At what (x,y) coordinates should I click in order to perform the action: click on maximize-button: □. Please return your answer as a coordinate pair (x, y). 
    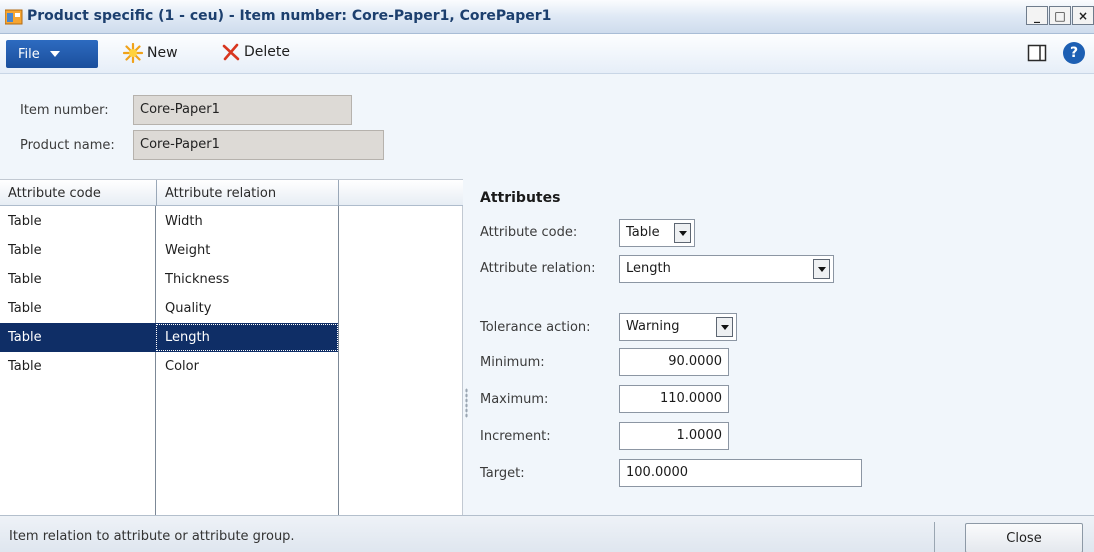
    Looking at the image, I should click on (1060, 15).